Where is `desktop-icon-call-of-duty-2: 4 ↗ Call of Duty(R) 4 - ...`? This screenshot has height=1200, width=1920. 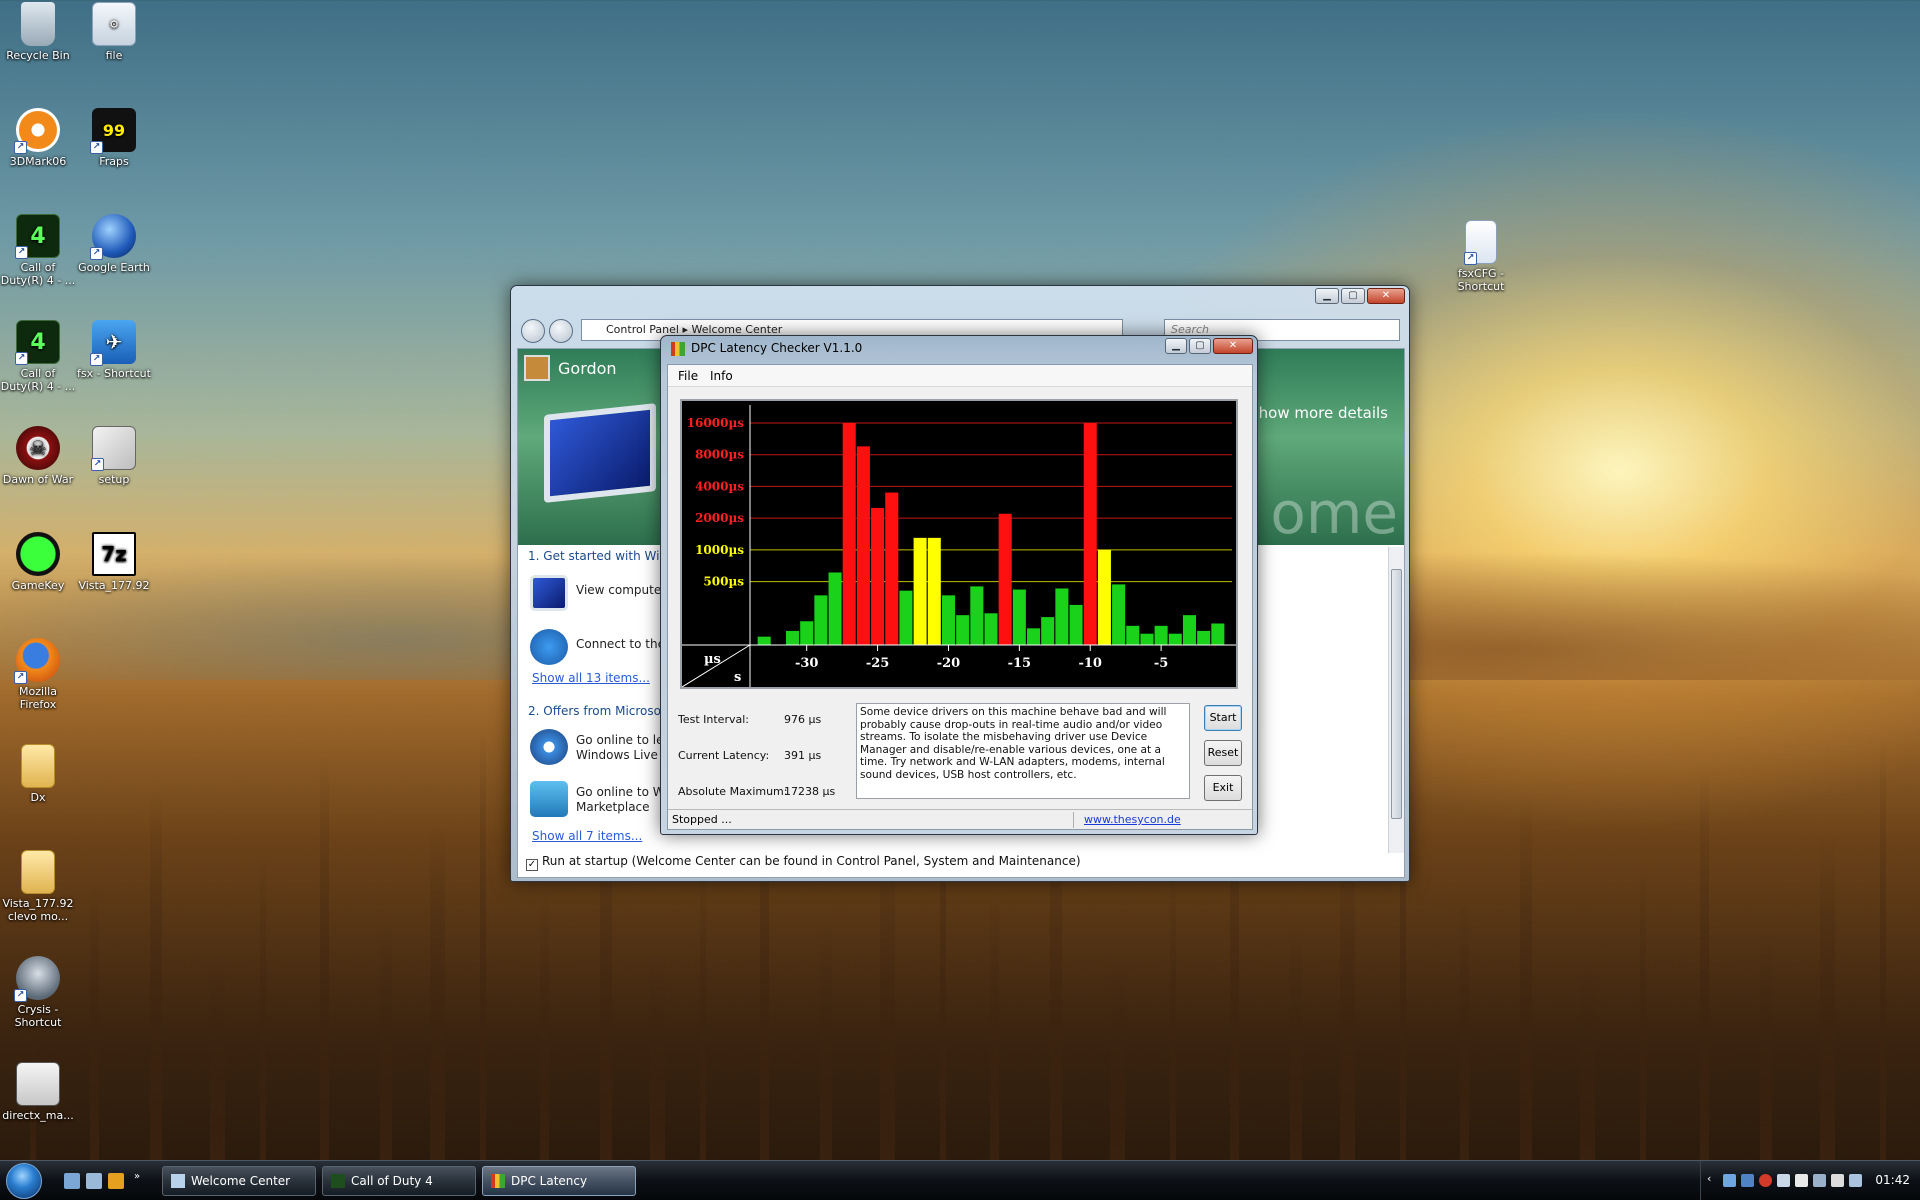
desktop-icon-call-of-duty-2: 4 ↗ Call of Duty(R) 4 - ... is located at coordinates (38, 356).